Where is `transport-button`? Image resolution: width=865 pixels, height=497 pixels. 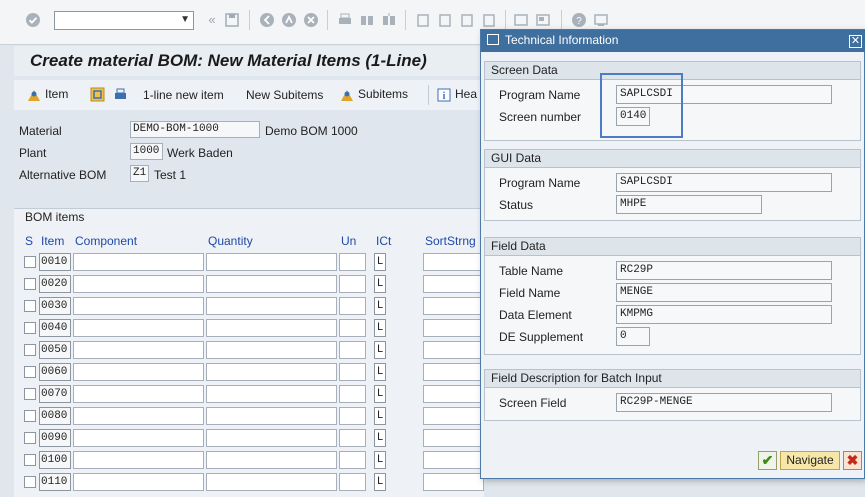
transport-button is located at coordinates (99, 94).